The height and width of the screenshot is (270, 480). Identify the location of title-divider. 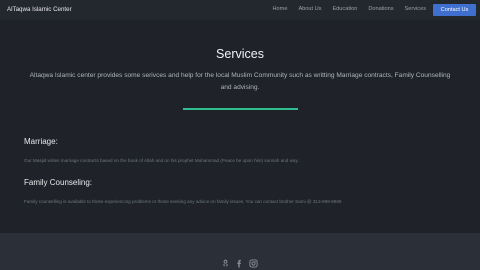
(240, 109).